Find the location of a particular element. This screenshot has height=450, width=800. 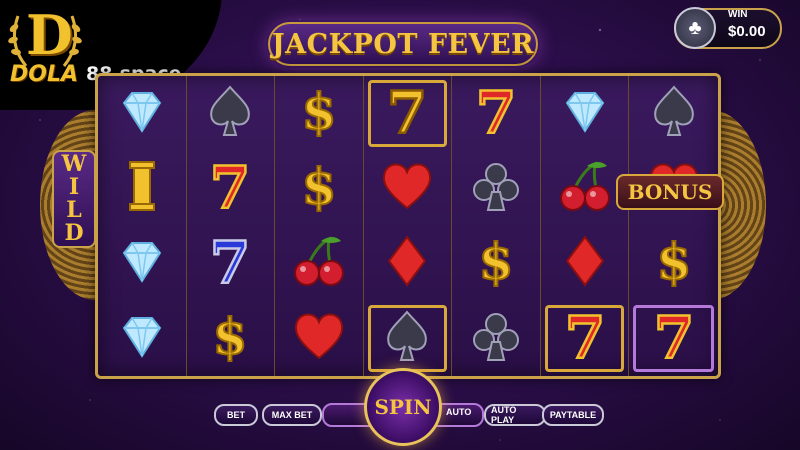

paytable-button: PAYTABLE is located at coordinates (573, 415).